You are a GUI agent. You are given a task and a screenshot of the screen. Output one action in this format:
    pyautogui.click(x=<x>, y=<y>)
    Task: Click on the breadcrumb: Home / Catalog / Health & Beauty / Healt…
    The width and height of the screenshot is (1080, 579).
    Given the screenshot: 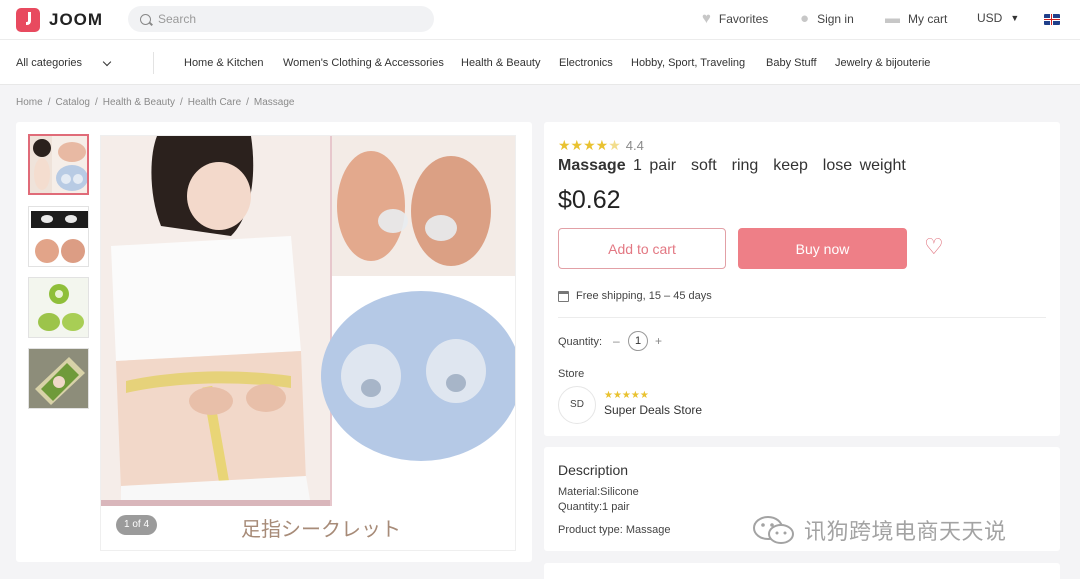 What is the action you would take?
    pyautogui.click(x=155, y=102)
    